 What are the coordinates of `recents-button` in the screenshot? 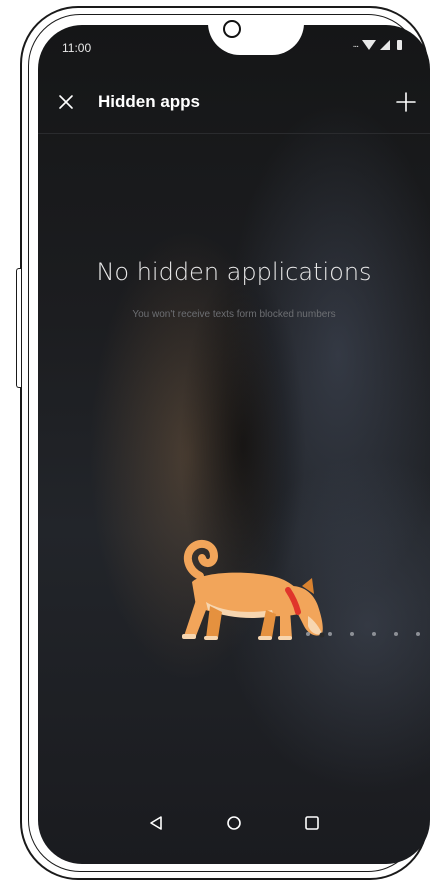 It's located at (312, 823).